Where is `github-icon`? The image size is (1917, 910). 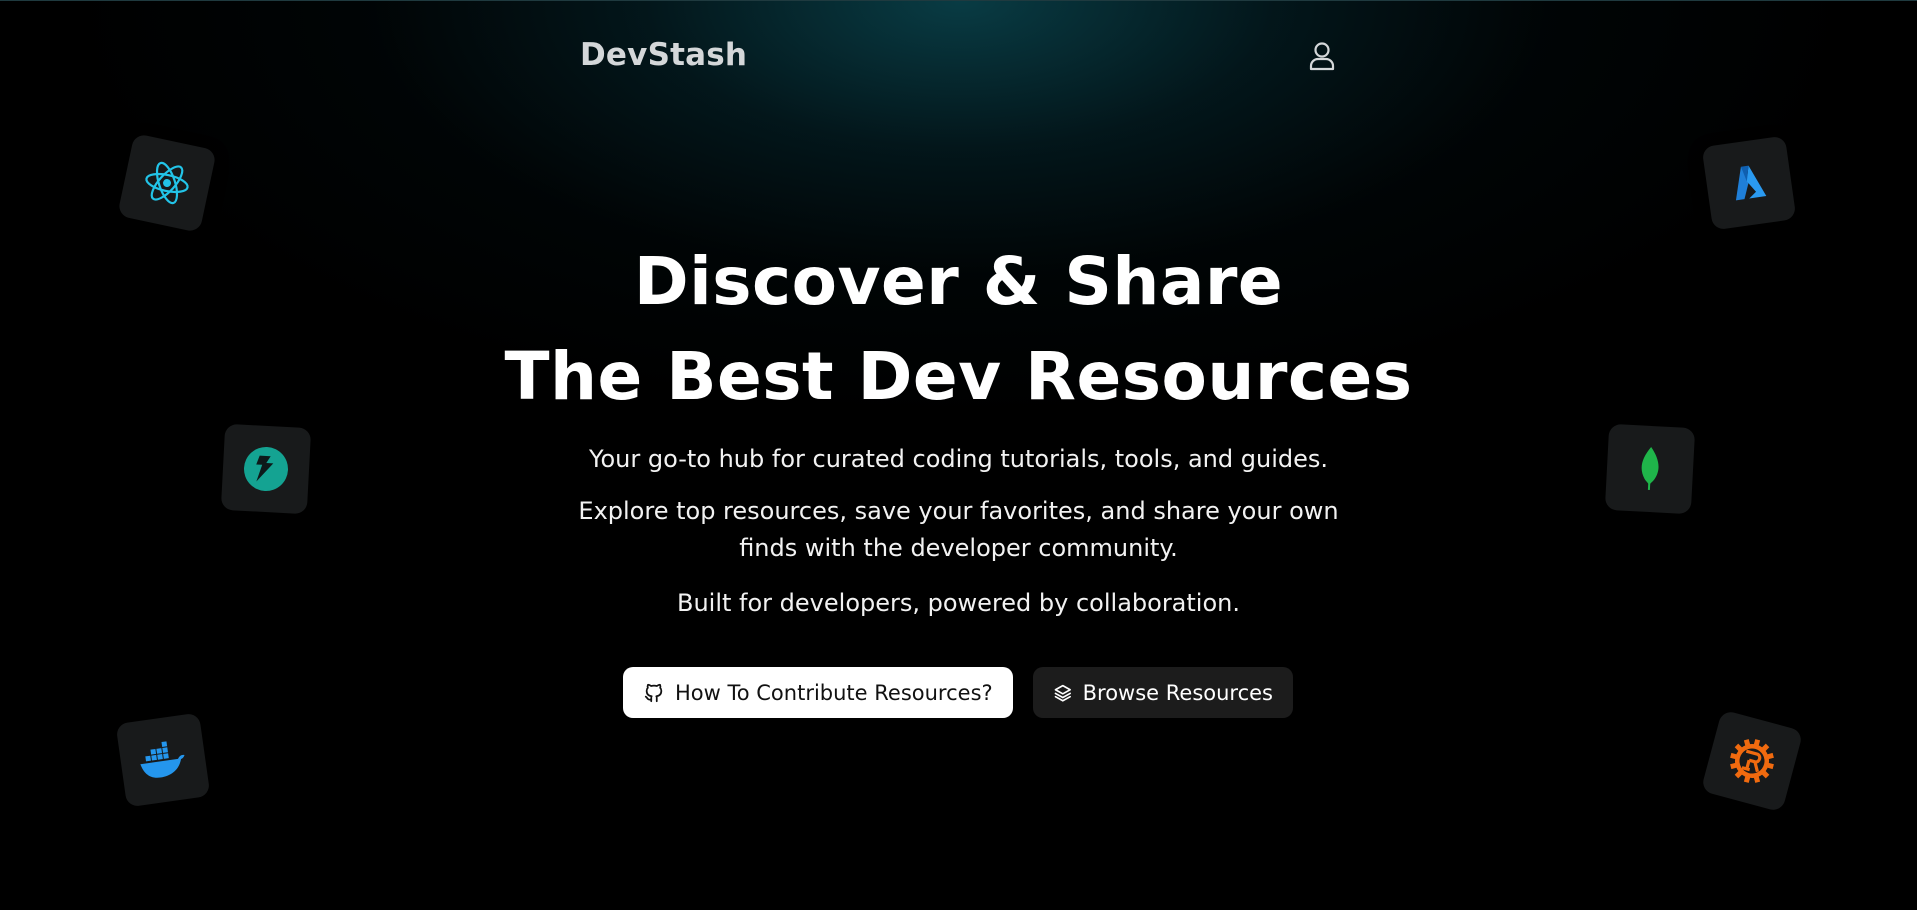 github-icon is located at coordinates (653, 692).